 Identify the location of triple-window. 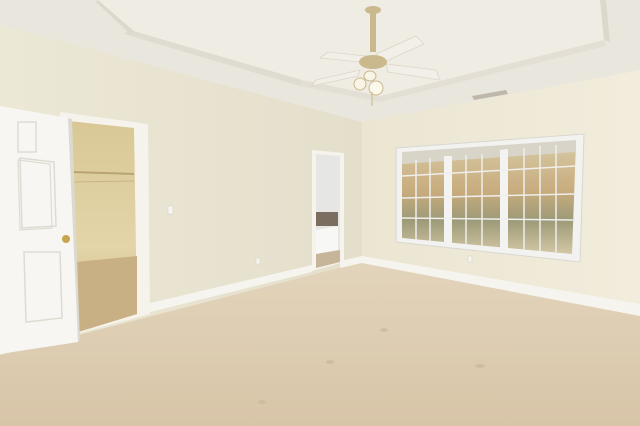
(490, 198).